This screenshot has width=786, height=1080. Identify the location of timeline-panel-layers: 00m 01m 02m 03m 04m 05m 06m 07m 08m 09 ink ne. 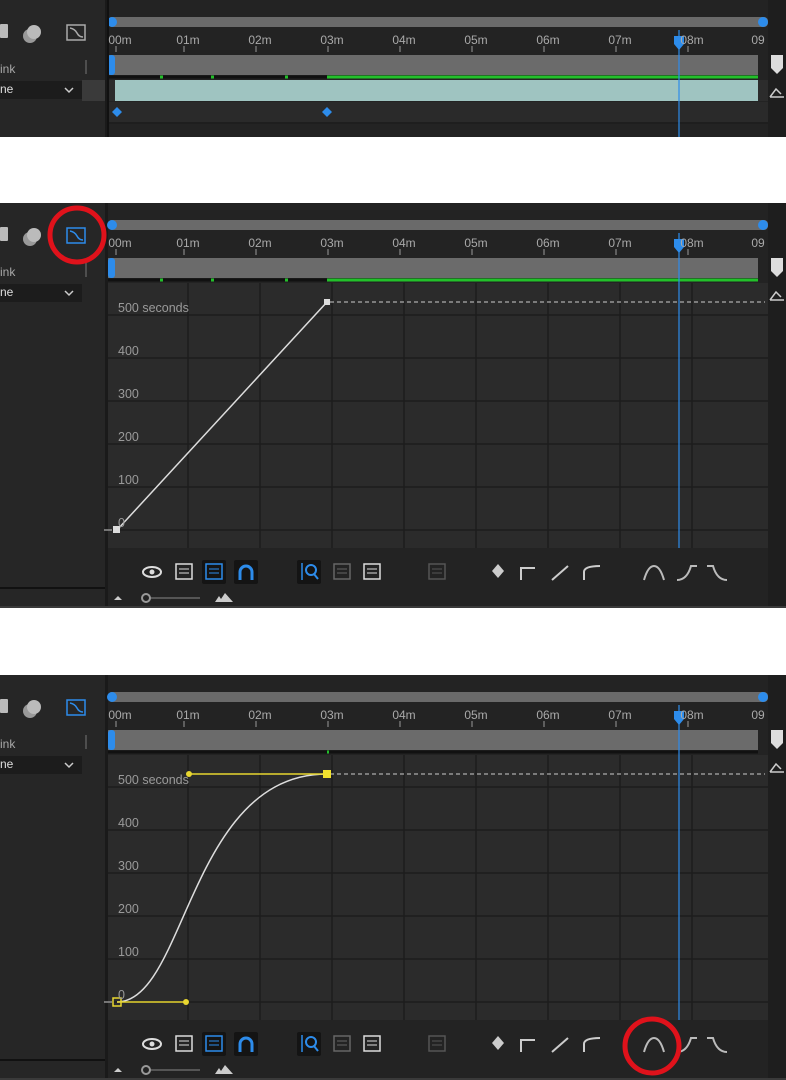
(393, 68).